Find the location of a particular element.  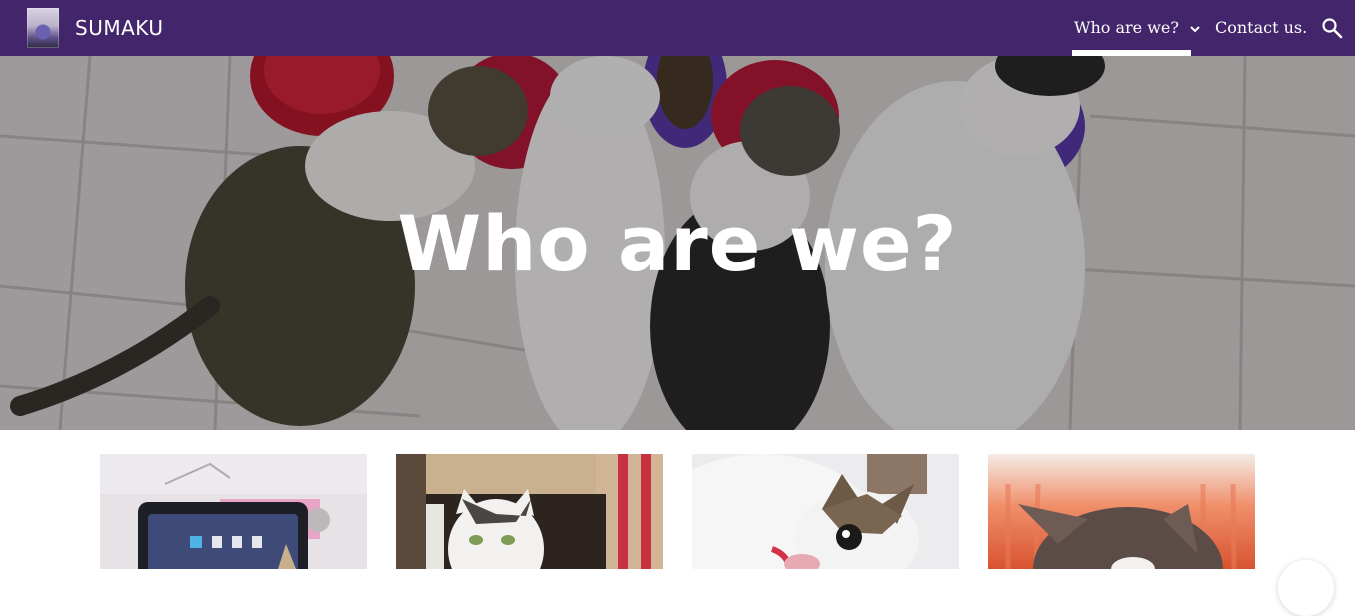

chevron-down-icon is located at coordinates (1195, 29).